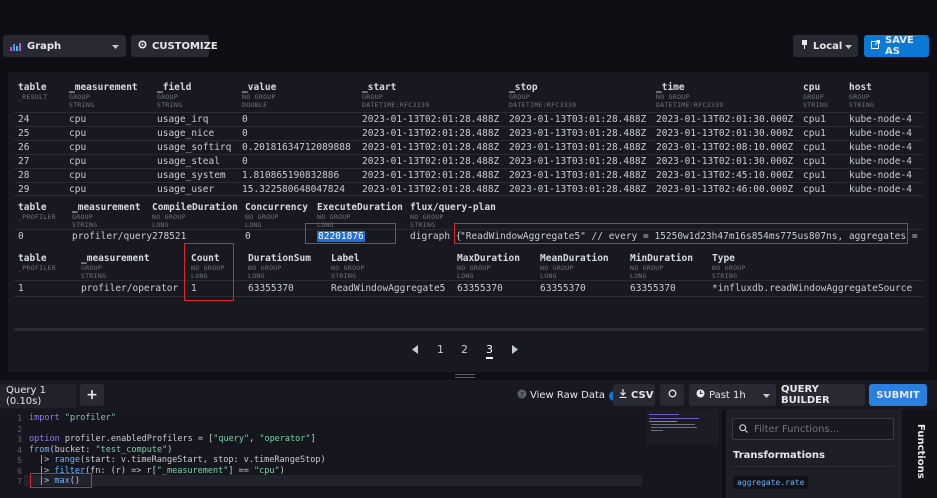  I want to click on column-header: _start GROUP DATETIME:RFC3339, so click(395, 95).